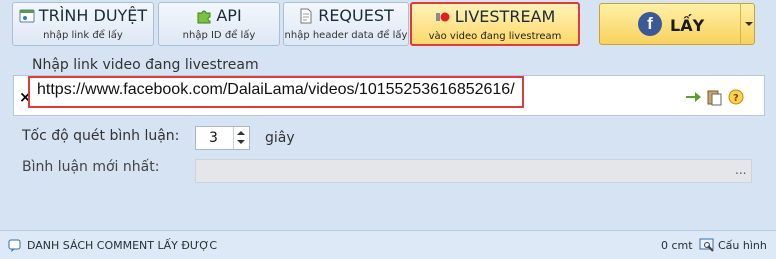  I want to click on speed-label: Tốc độ quét bình luận:, so click(101, 136).